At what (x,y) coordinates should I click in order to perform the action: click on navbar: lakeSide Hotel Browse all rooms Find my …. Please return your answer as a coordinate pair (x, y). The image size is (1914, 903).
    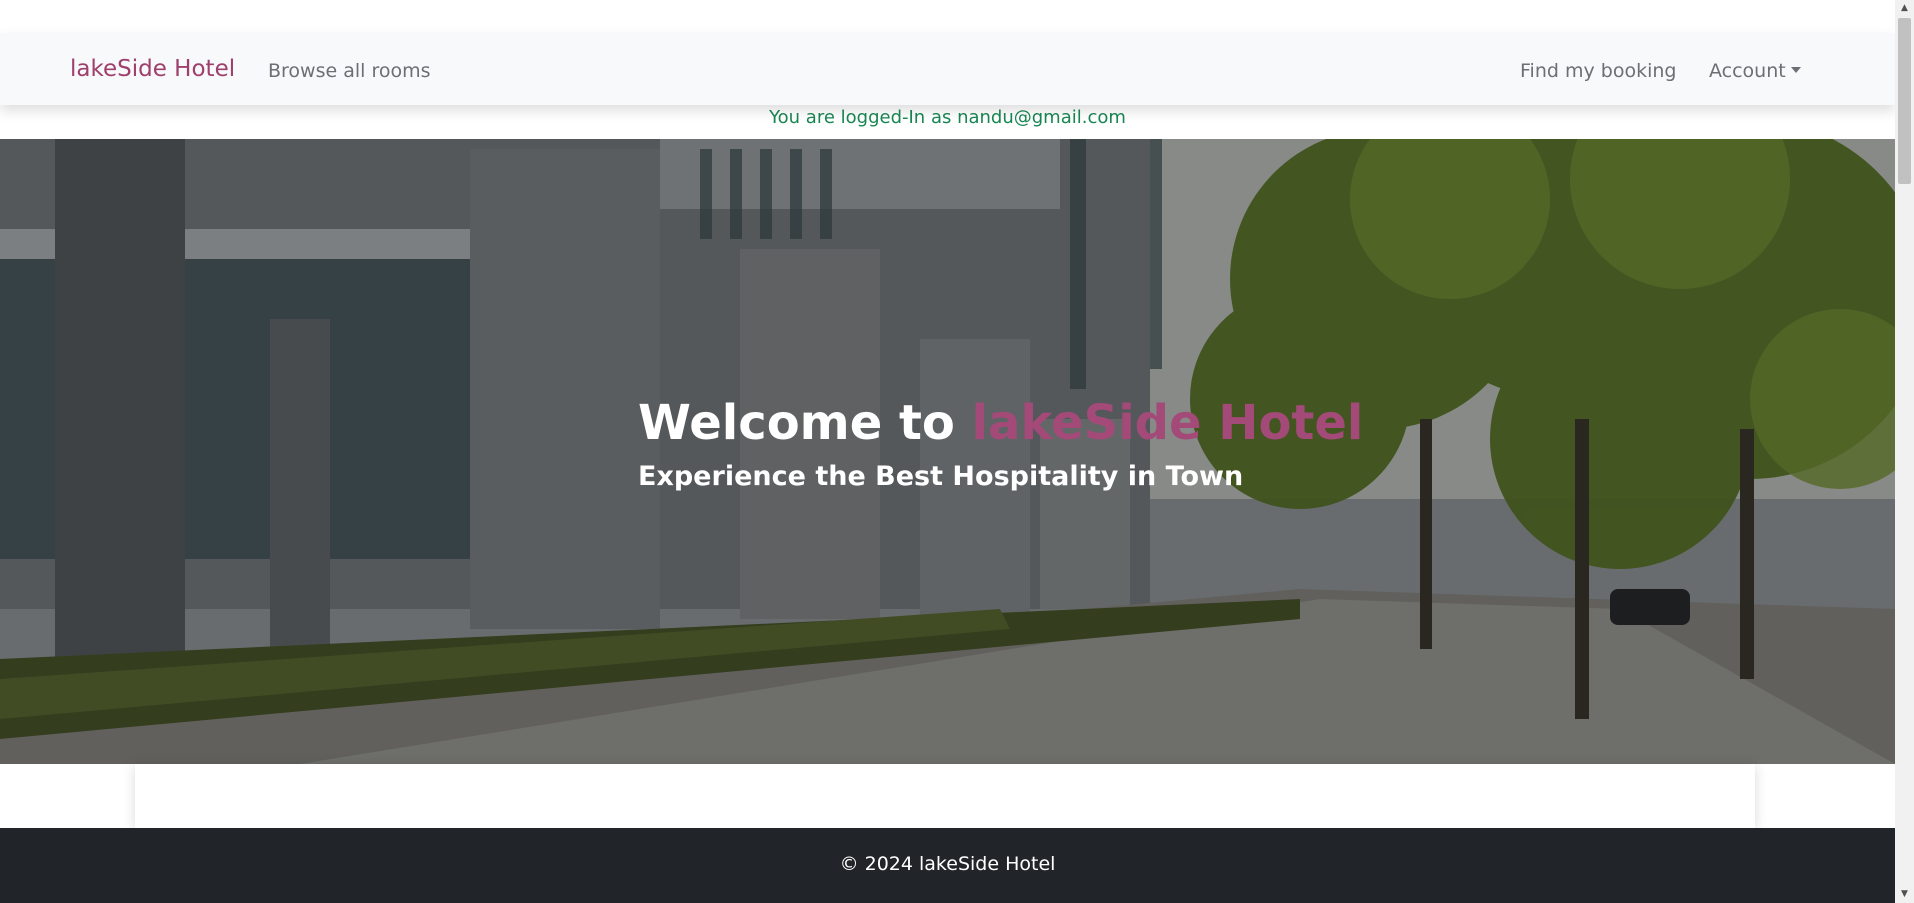
    Looking at the image, I should click on (947, 69).